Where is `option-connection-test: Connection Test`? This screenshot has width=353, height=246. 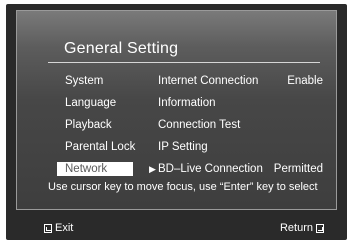
option-connection-test: Connection Test is located at coordinates (240, 125).